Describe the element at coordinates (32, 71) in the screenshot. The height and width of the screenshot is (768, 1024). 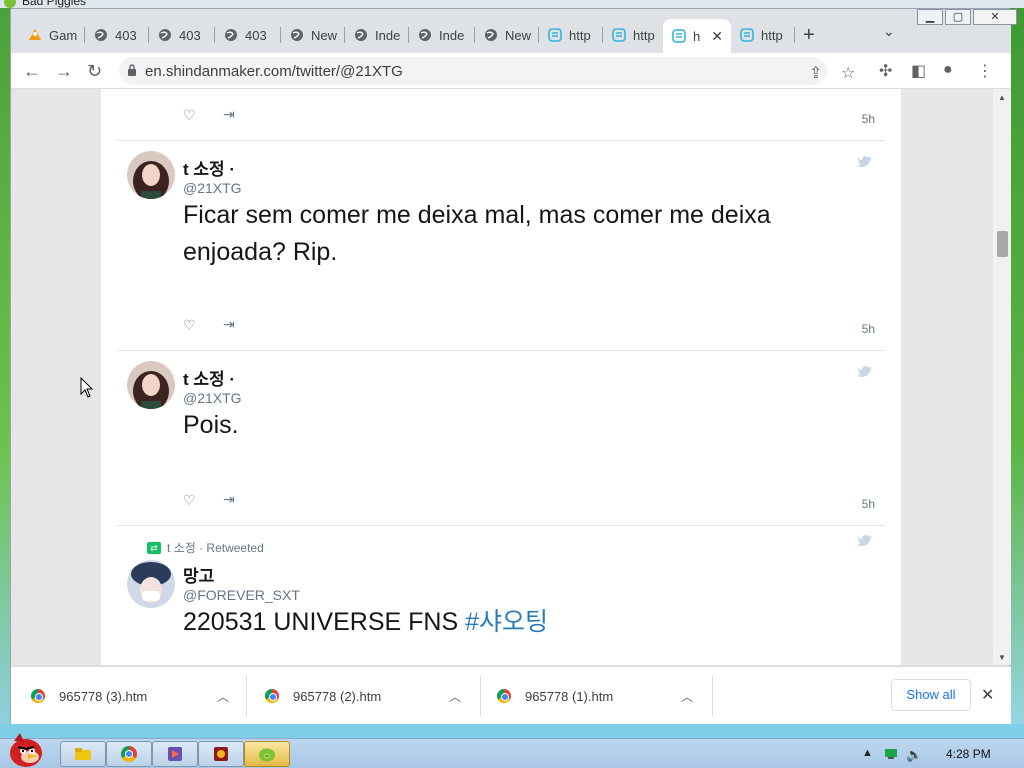
I see `back-arrow-icon: ←` at that location.